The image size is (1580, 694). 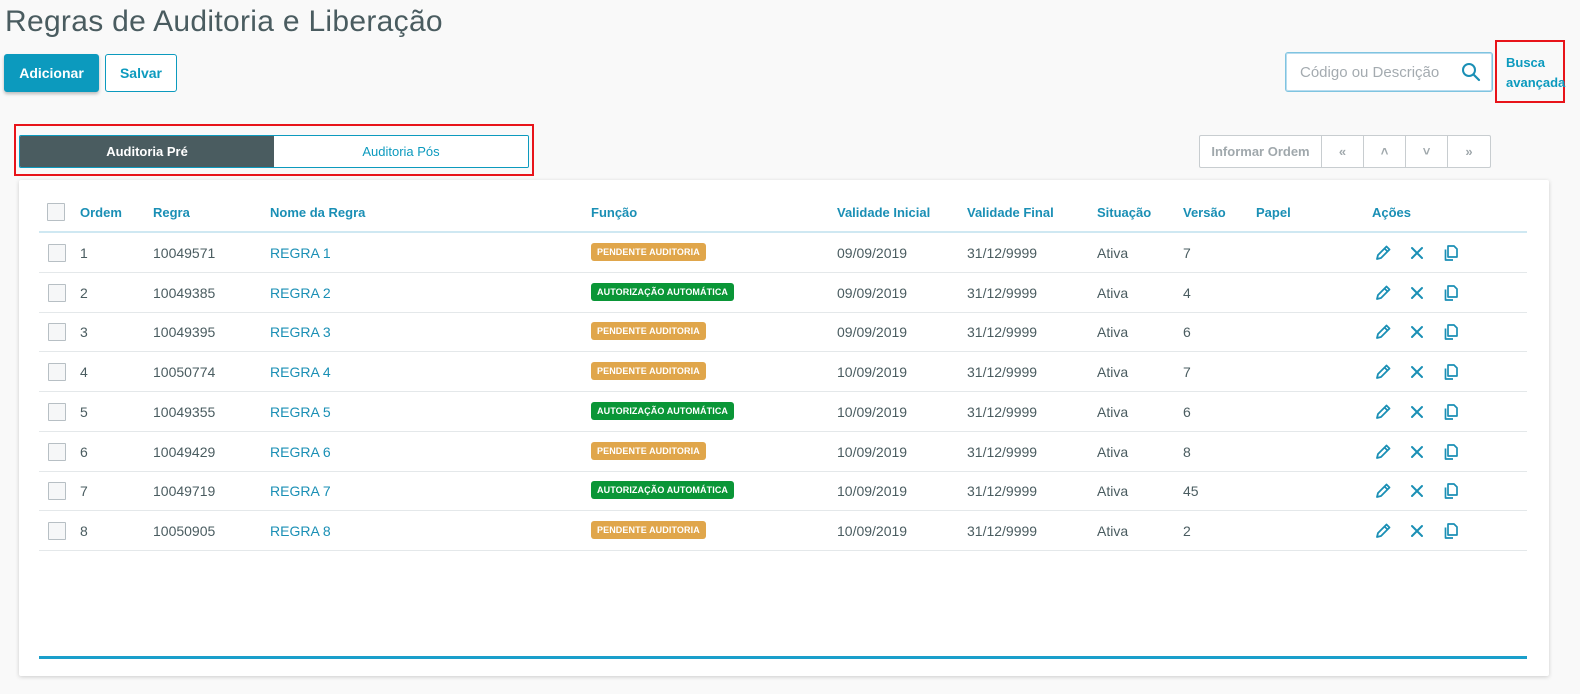 I want to click on move-up-button: ˄, so click(x=1385, y=151).